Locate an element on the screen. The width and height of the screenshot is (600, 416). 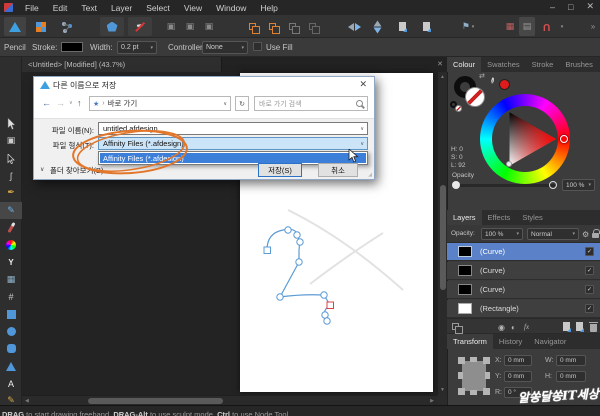
fill-tool: Y is located at coordinates (11, 262).